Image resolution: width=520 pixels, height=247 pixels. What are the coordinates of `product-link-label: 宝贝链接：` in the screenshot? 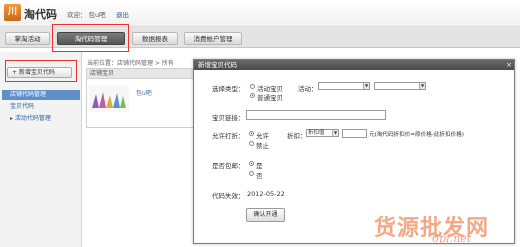 It's located at (228, 118).